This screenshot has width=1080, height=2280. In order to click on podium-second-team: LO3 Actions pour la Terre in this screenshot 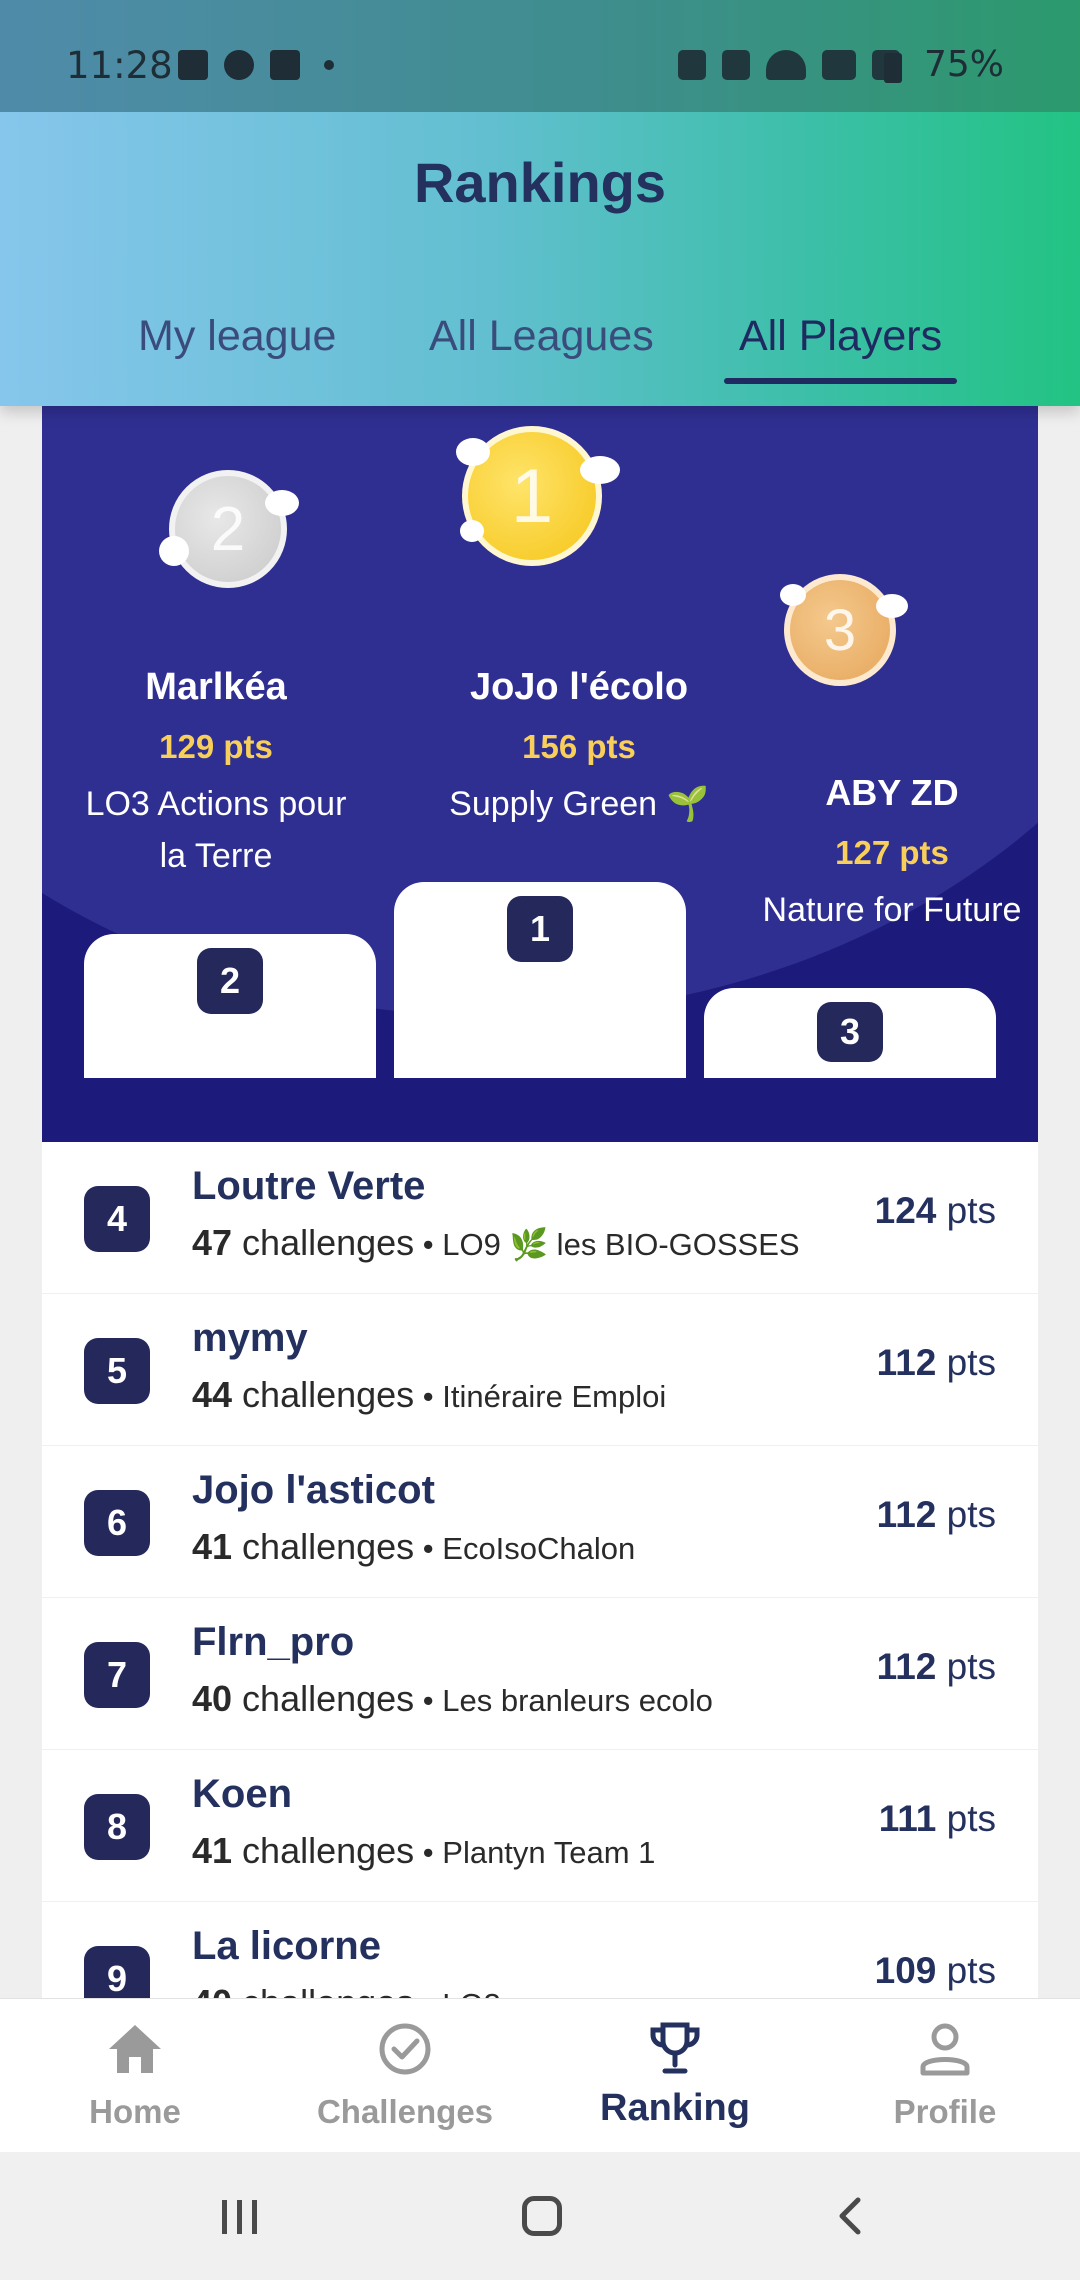, I will do `click(216, 830)`.